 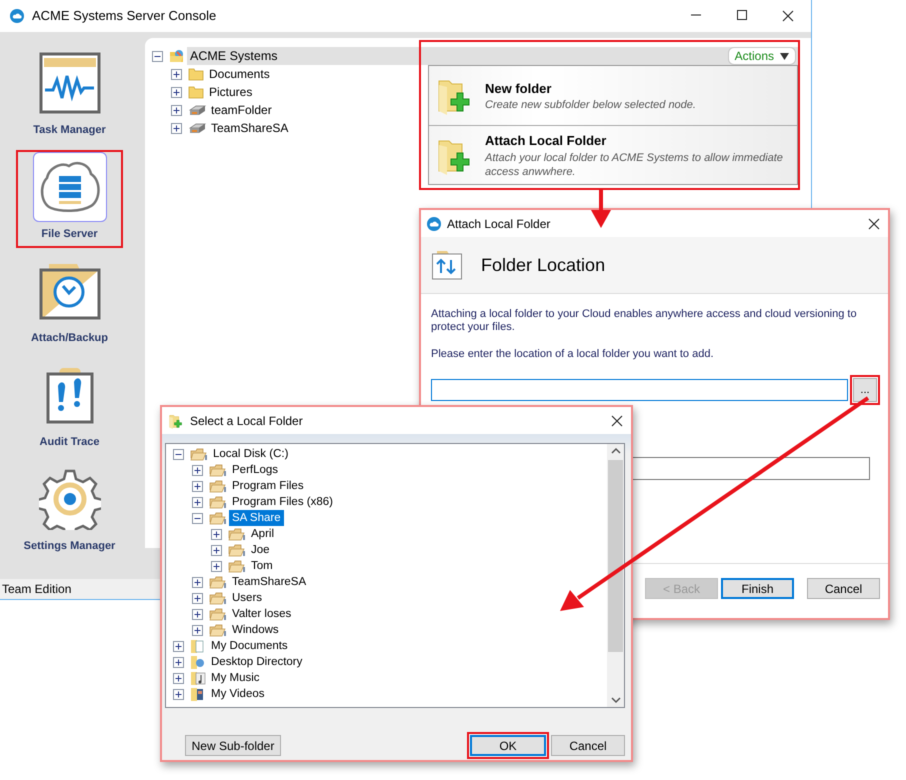 I want to click on sidebar-item: Audit Trace, so click(x=69, y=407).